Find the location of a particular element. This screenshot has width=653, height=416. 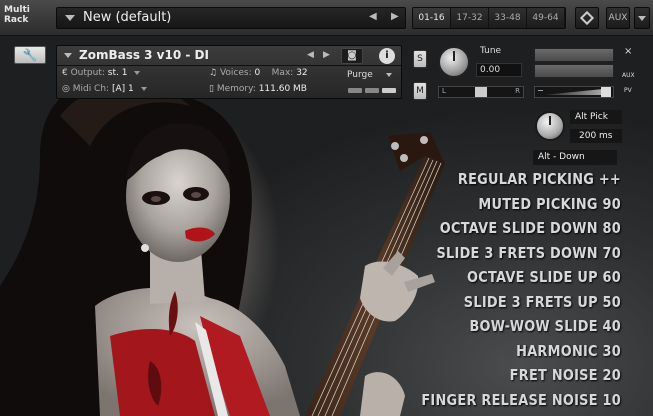

rack-menu-dropdown-icon is located at coordinates (70, 18).